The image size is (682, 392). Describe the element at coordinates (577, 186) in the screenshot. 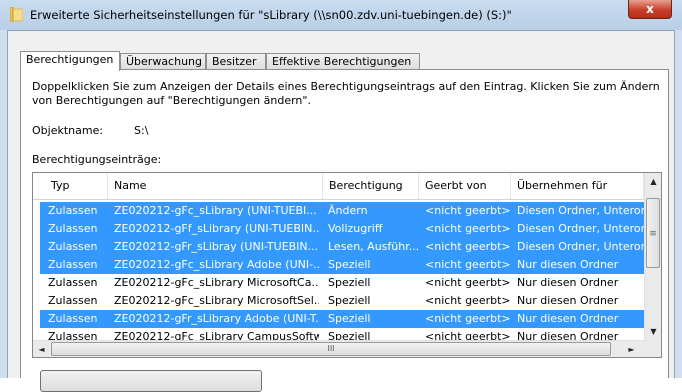

I see `column-header-uebernehmen-fuer: Übernehmen für` at that location.